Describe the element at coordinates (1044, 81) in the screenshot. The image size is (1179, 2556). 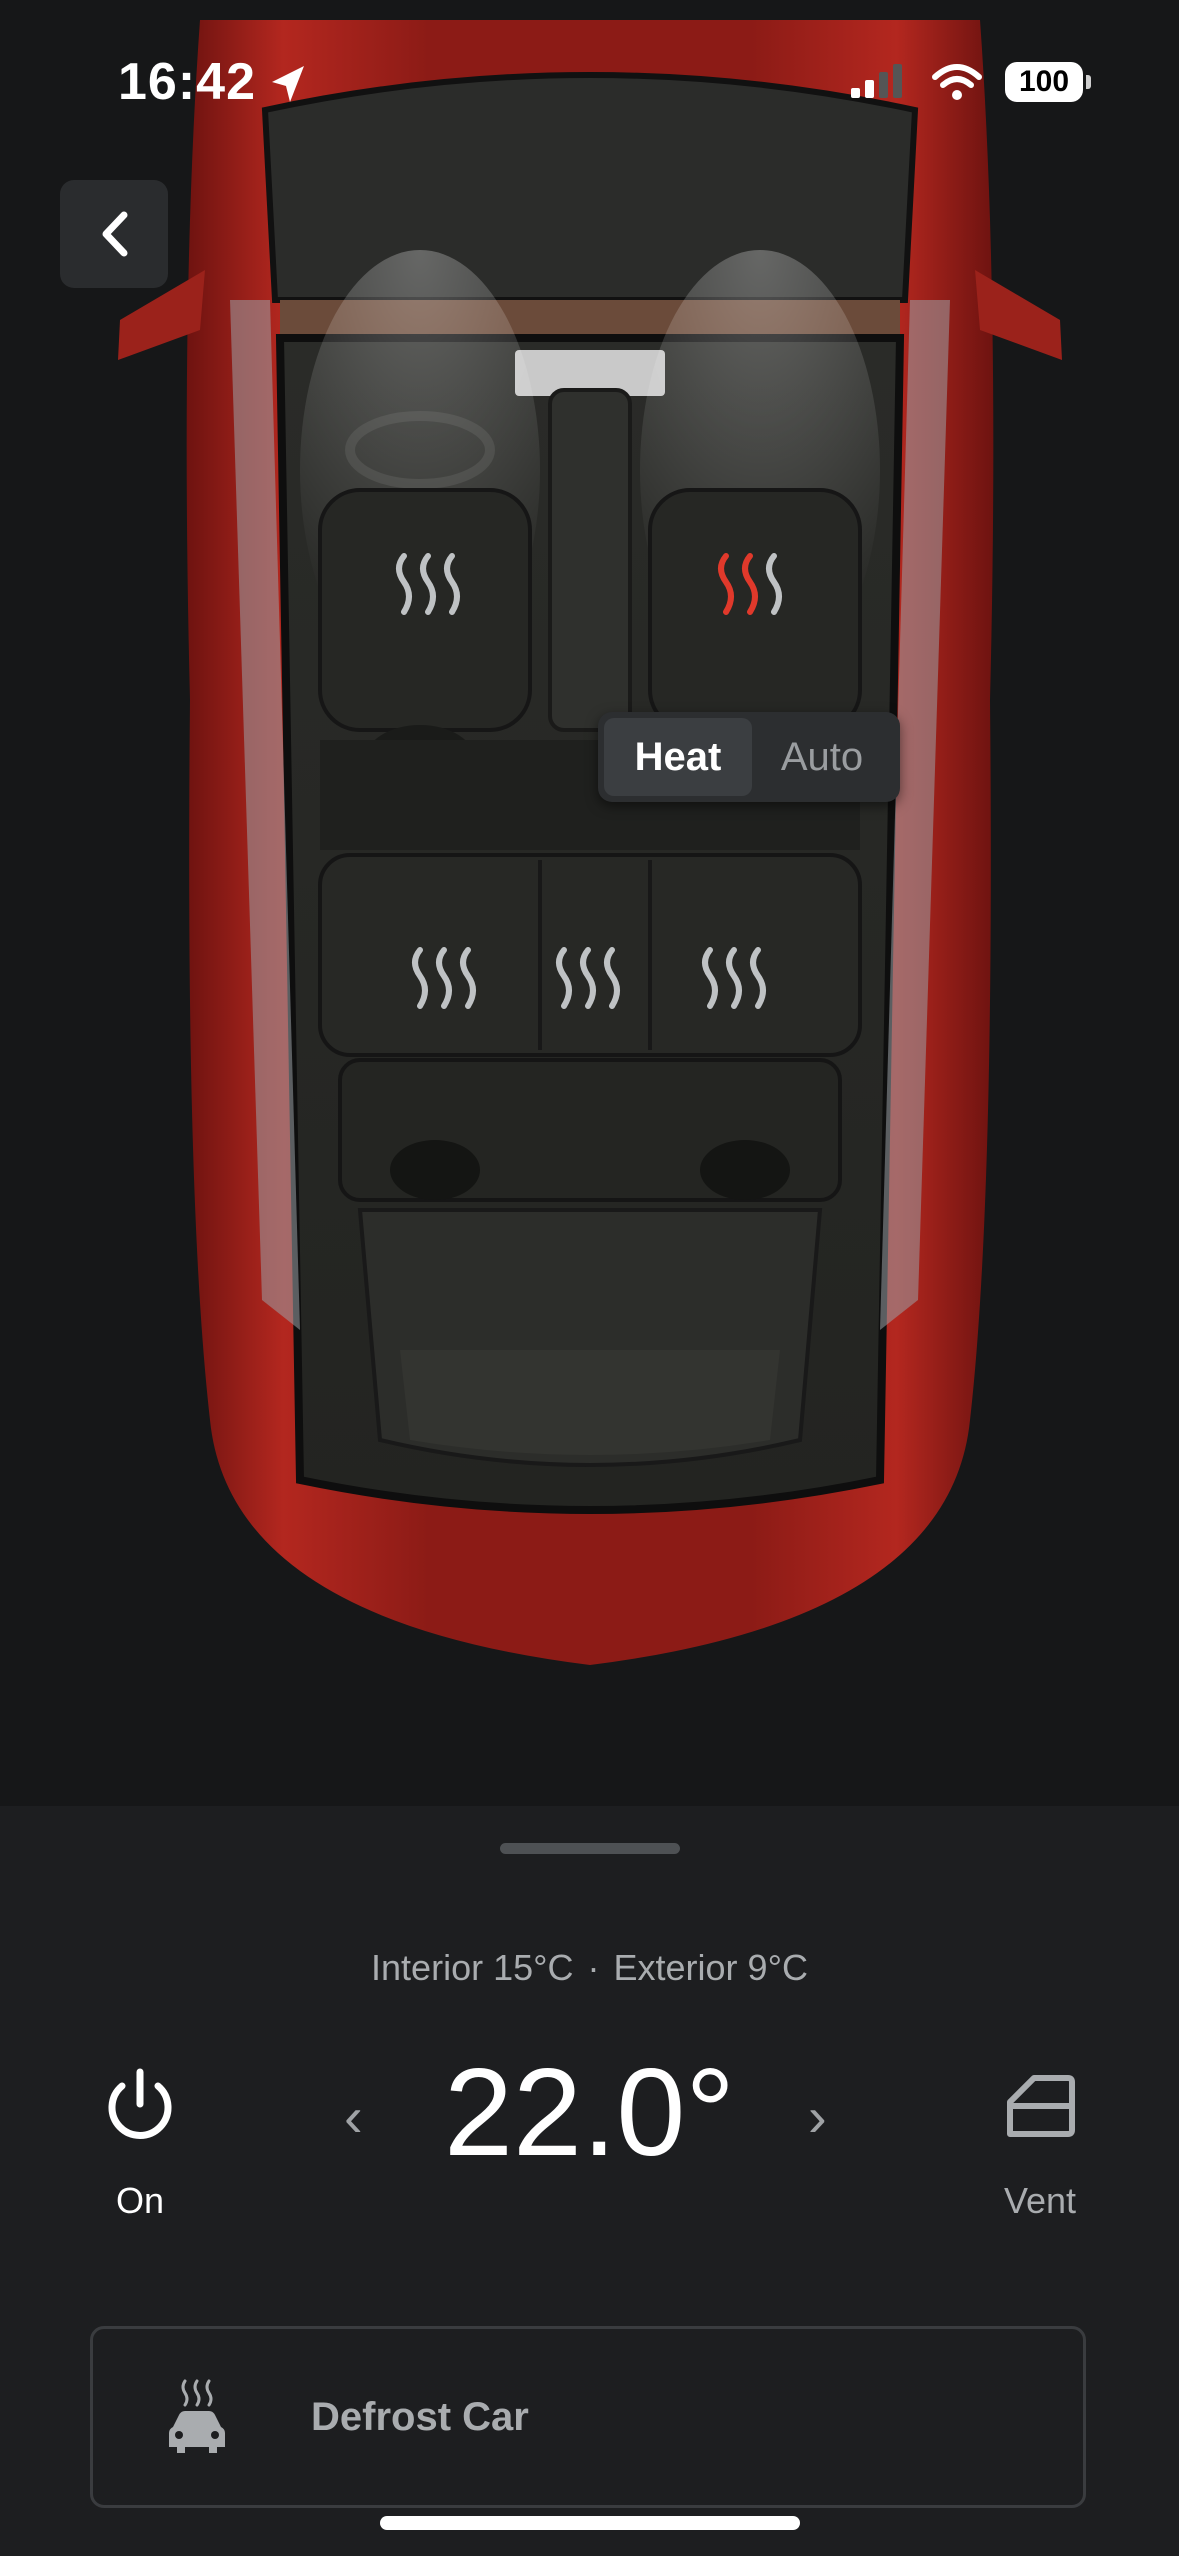
I see `battery-level: 100` at that location.